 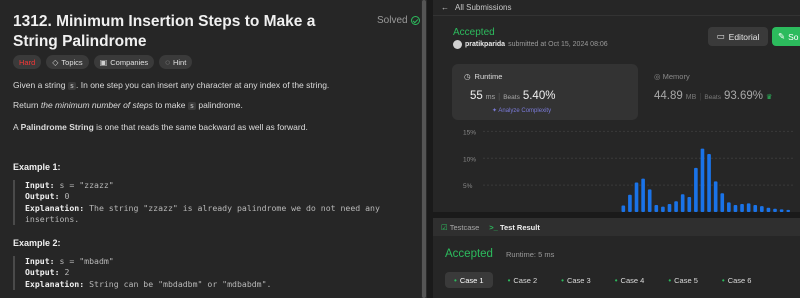 I want to click on lightbulb-icon: ◌, so click(x=167, y=62).